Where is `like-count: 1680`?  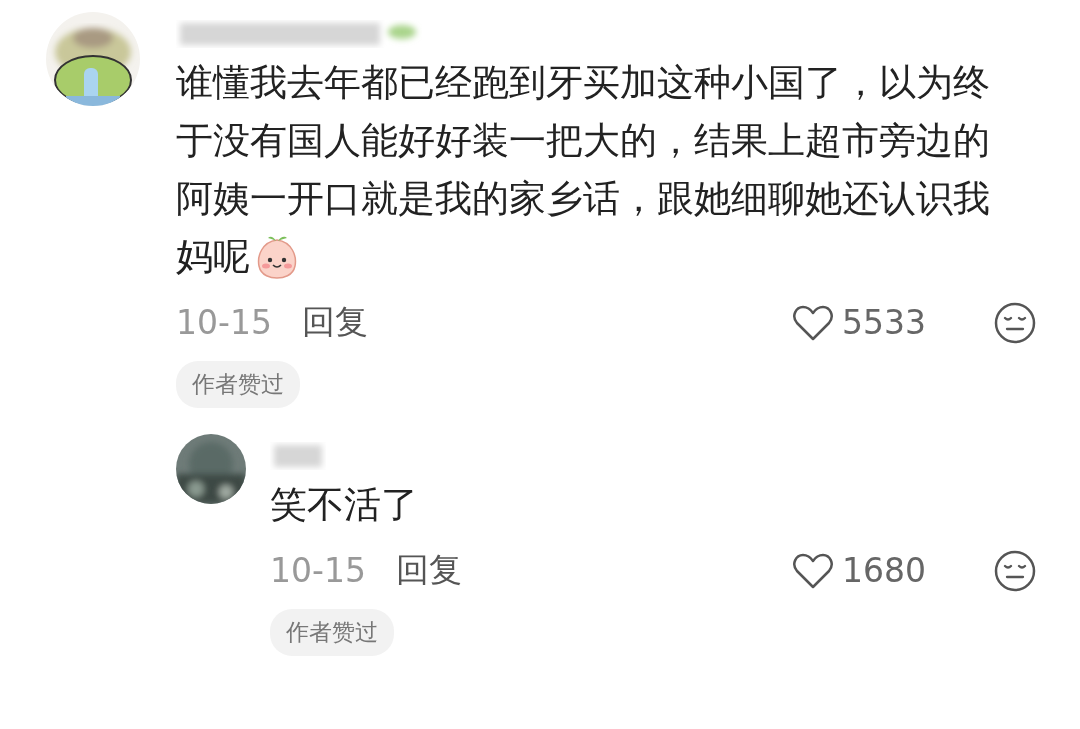 like-count: 1680 is located at coordinates (884, 570).